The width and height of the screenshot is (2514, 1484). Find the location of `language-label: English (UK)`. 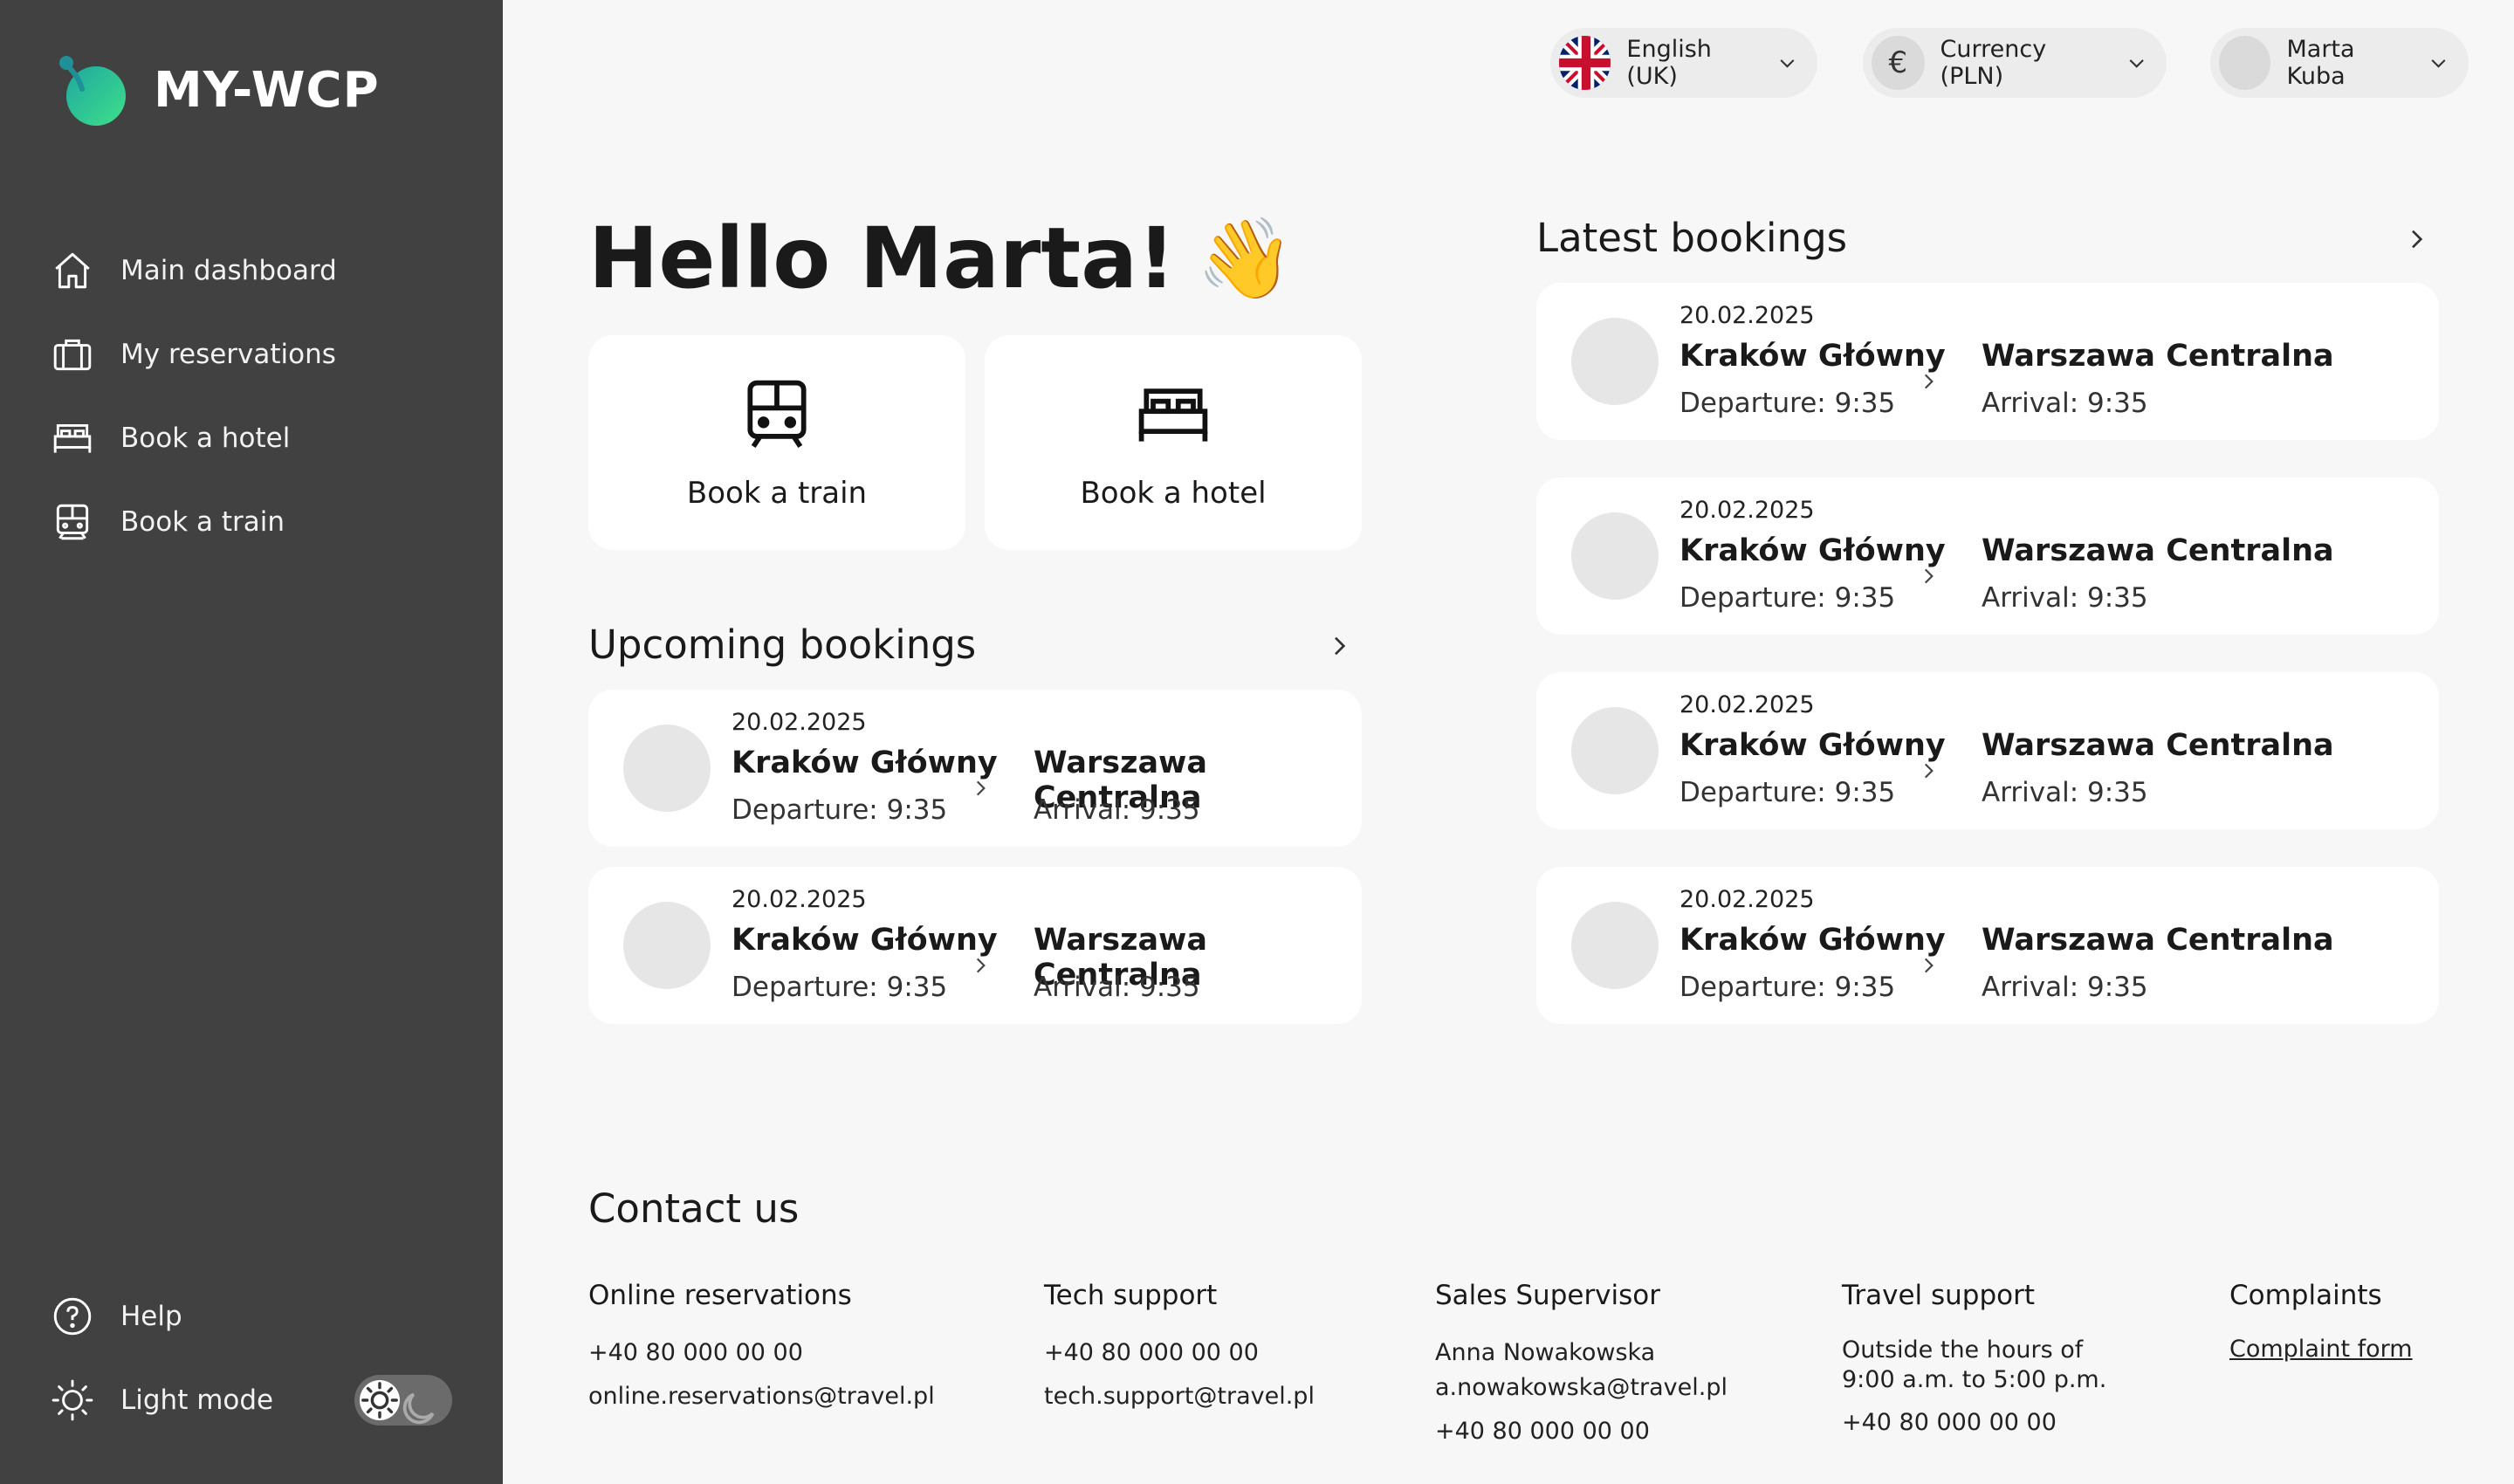

language-label: English (UK) is located at coordinates (1669, 63).